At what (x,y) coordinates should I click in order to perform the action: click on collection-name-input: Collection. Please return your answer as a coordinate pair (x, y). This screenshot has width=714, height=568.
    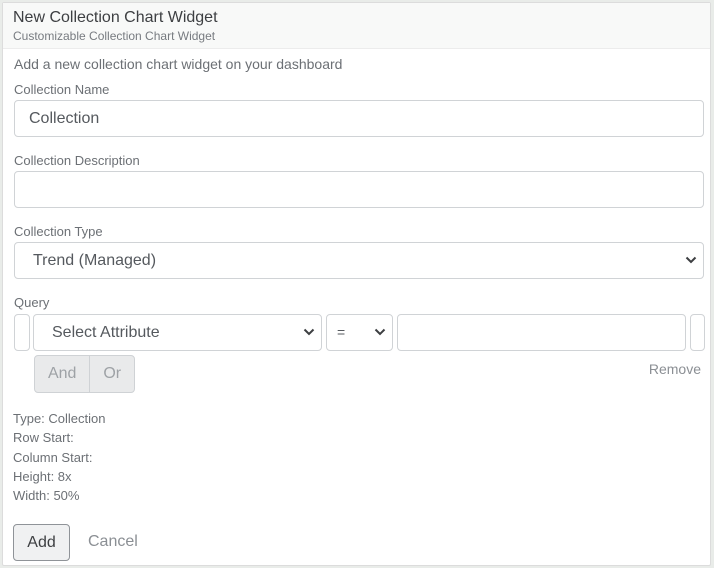
    Looking at the image, I should click on (359, 118).